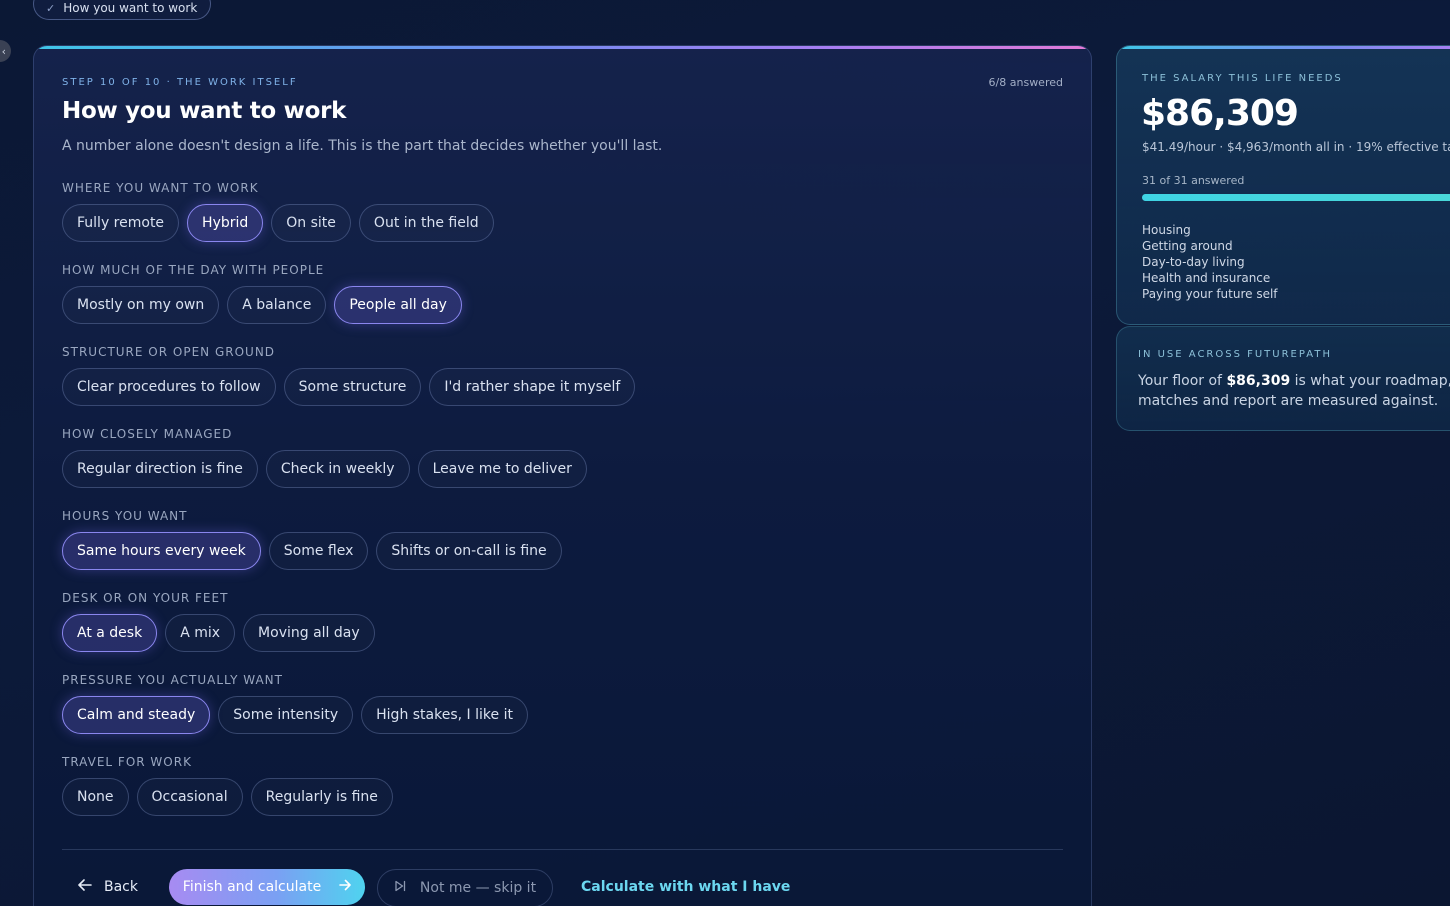 Image resolution: width=1450 pixels, height=906 pixels. I want to click on question-label: STRUCTURE OR OPEN GROUND, so click(169, 352).